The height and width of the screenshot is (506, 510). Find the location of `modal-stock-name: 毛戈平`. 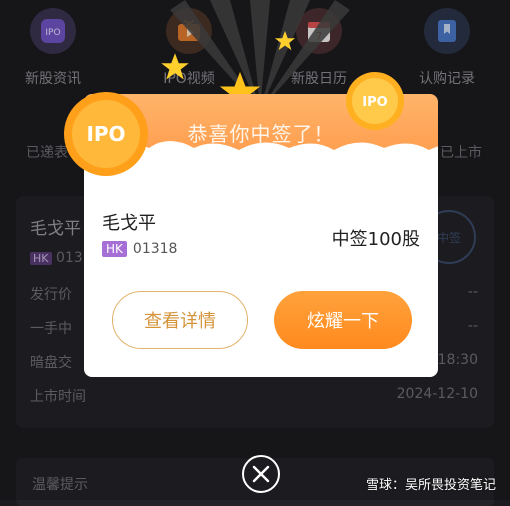

modal-stock-name: 毛戈平 is located at coordinates (129, 223).